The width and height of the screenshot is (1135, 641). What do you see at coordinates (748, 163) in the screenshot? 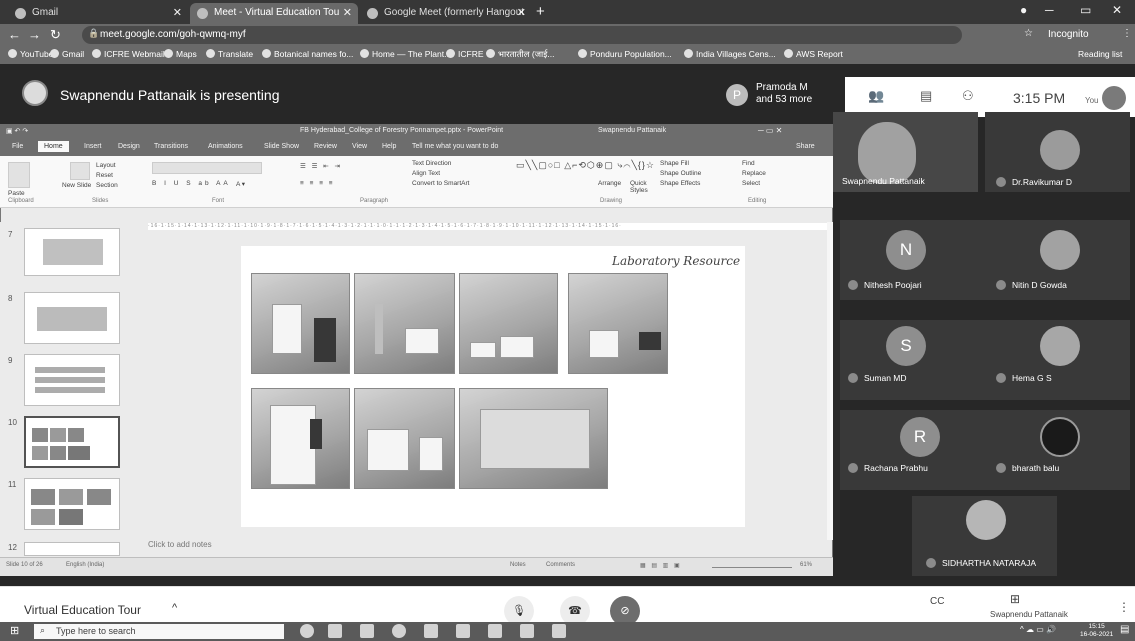
I see `find-button: Find` at bounding box center [748, 163].